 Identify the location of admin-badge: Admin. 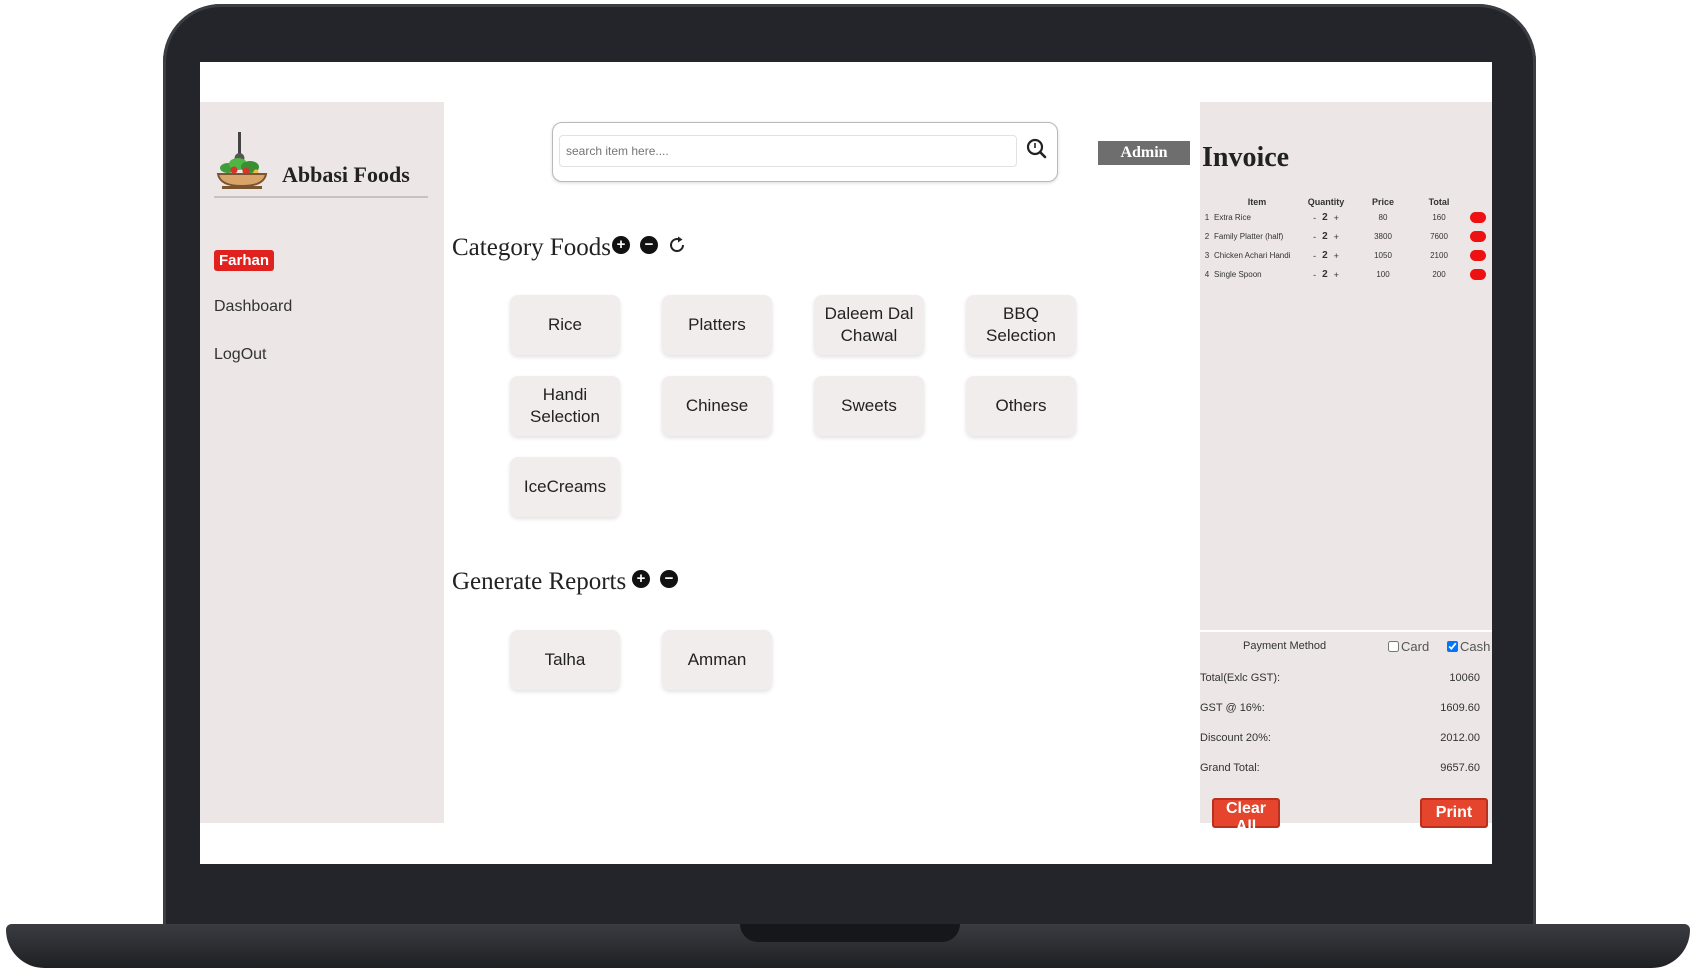
(1144, 153).